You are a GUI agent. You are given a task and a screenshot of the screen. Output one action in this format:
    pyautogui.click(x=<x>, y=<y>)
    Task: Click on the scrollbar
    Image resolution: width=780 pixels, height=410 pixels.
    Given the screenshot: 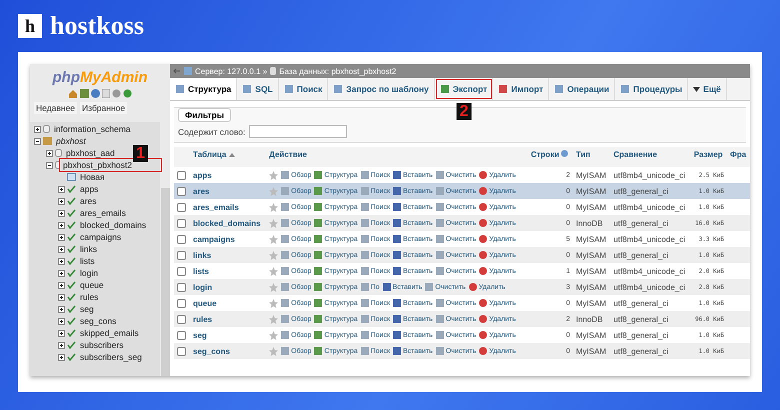 What is the action you would take?
    pyautogui.click(x=165, y=282)
    